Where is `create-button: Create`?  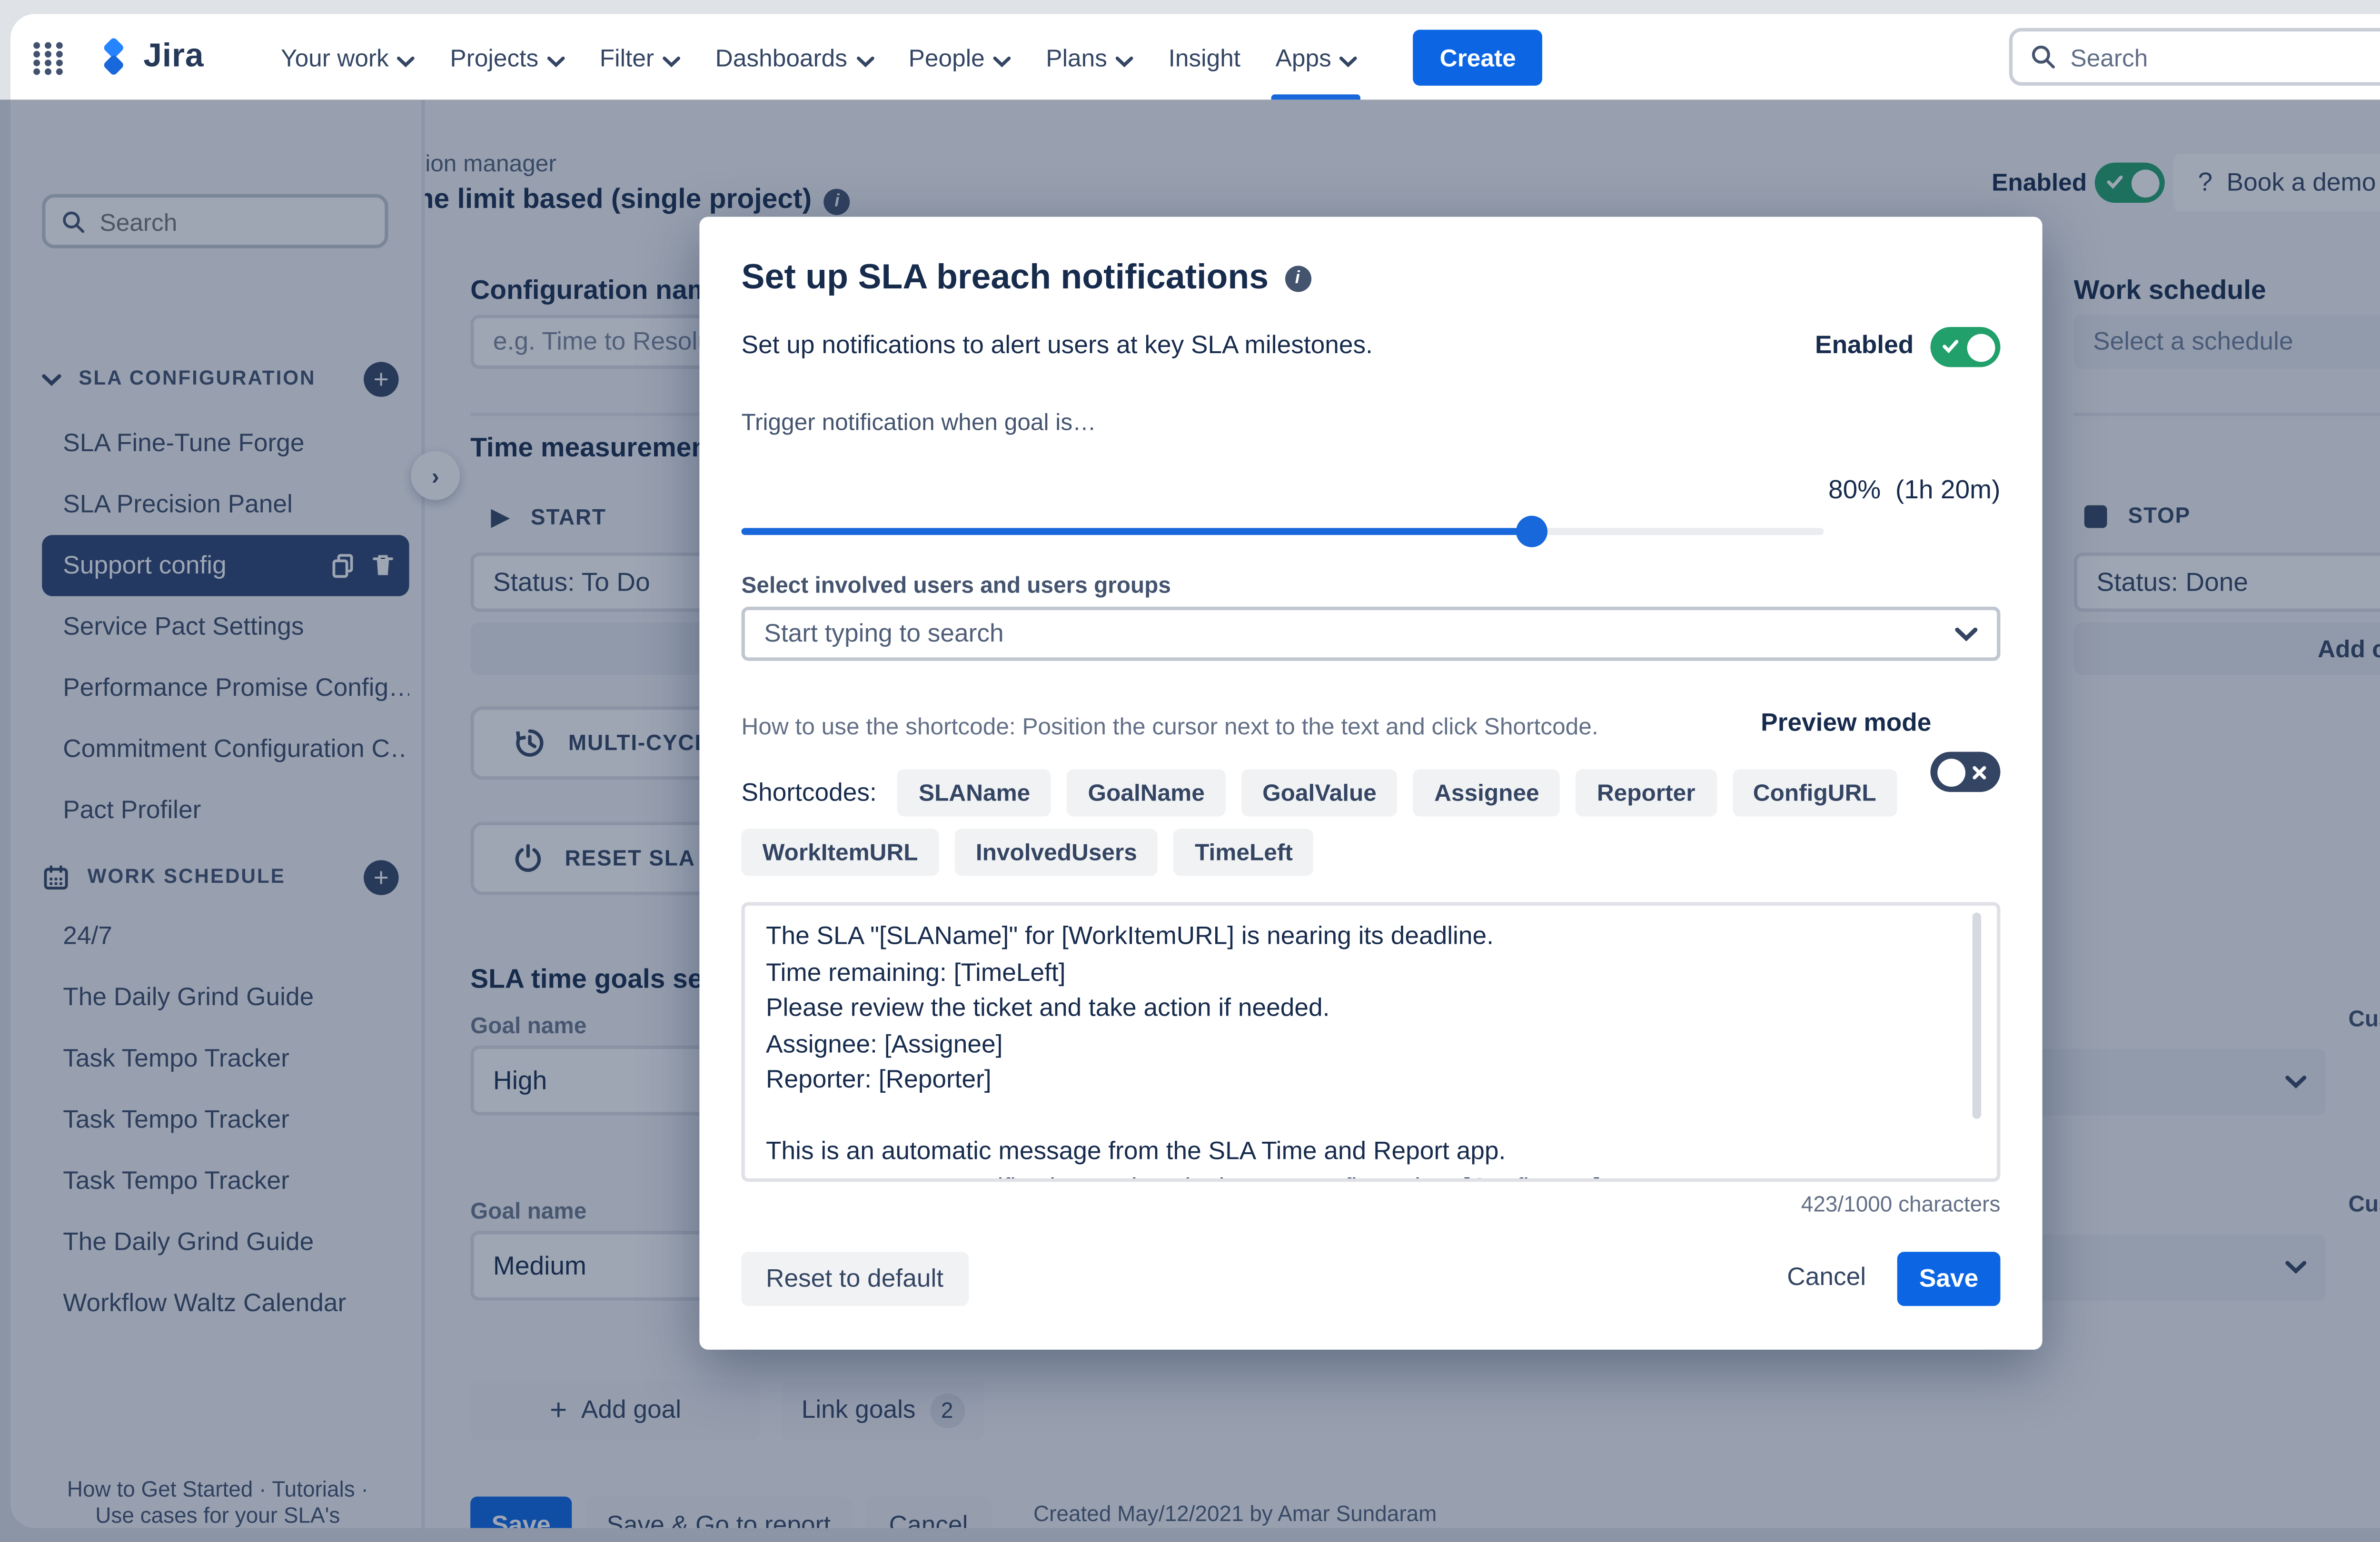 create-button: Create is located at coordinates (1477, 57).